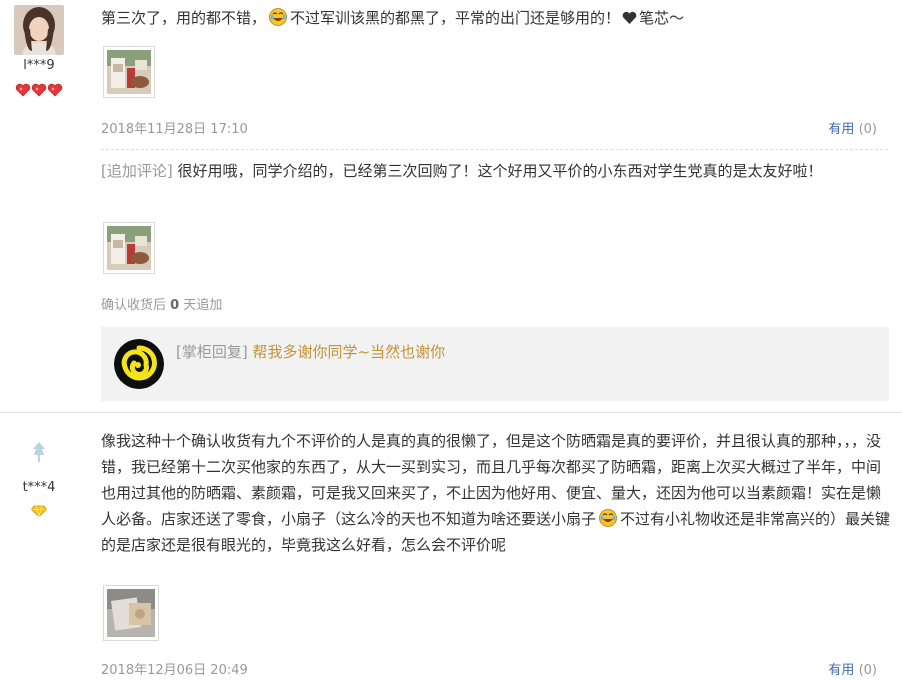 The width and height of the screenshot is (902, 682). I want to click on append-photo-thumbnail, so click(129, 248).